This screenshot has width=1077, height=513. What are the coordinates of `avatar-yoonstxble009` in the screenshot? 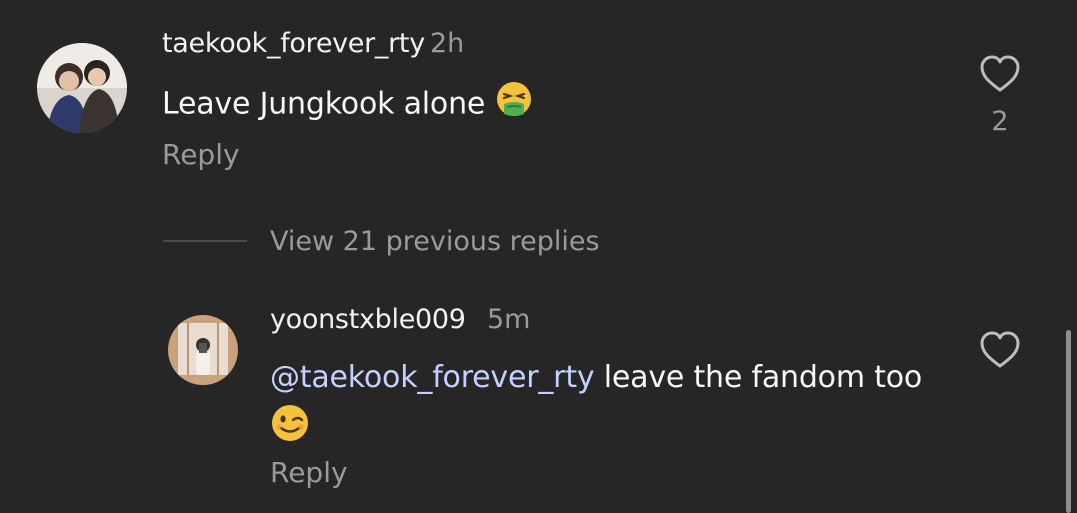 It's located at (203, 350).